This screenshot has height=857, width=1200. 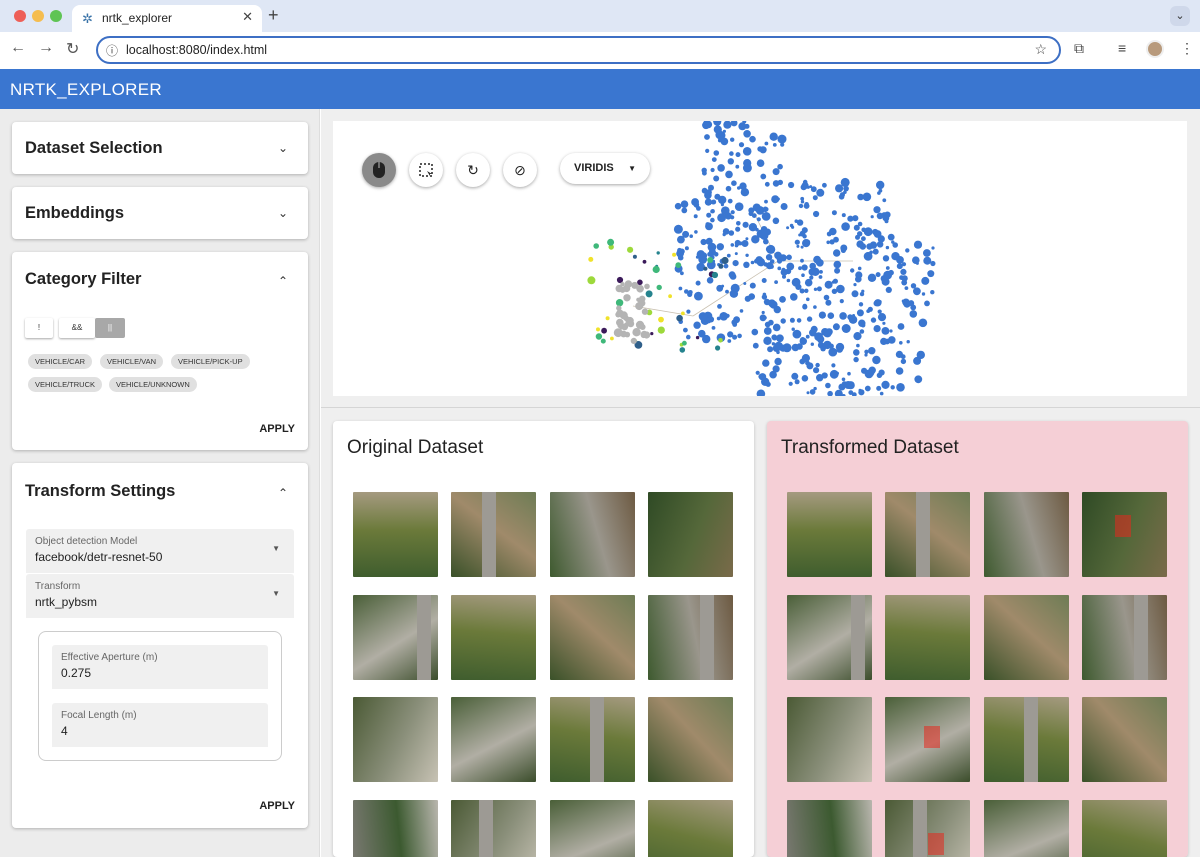 I want to click on forward-icon: →, so click(x=46, y=48).